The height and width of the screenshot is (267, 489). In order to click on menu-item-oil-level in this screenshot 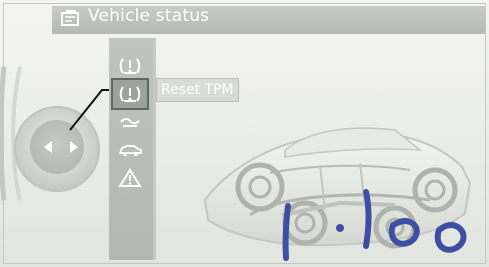, I will do `click(130, 122)`.